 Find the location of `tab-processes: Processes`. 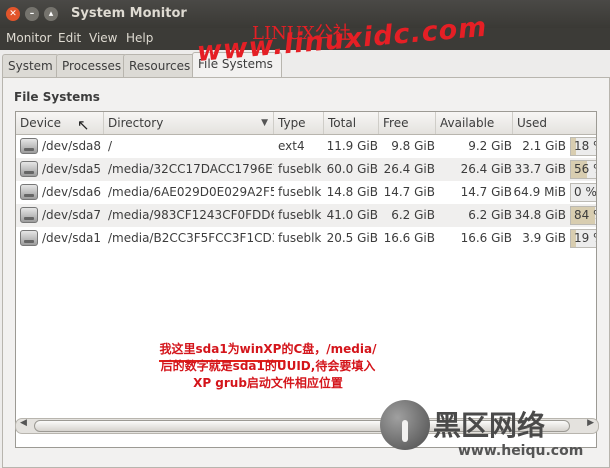

tab-processes: Processes is located at coordinates (92, 65).